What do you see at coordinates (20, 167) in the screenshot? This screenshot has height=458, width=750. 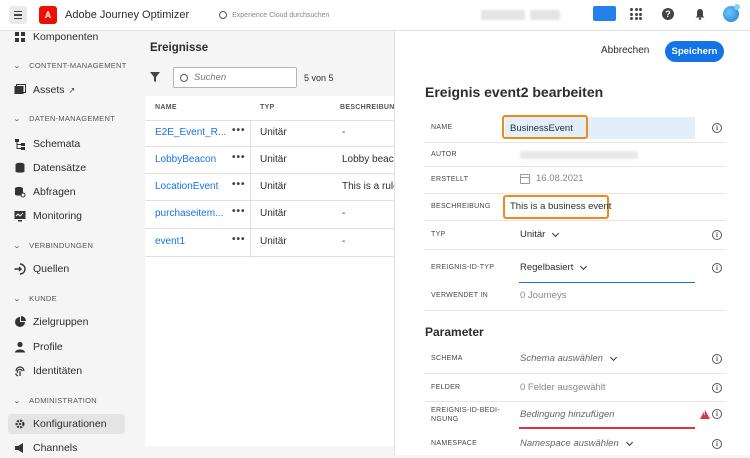 I see `datasets-icon` at bounding box center [20, 167].